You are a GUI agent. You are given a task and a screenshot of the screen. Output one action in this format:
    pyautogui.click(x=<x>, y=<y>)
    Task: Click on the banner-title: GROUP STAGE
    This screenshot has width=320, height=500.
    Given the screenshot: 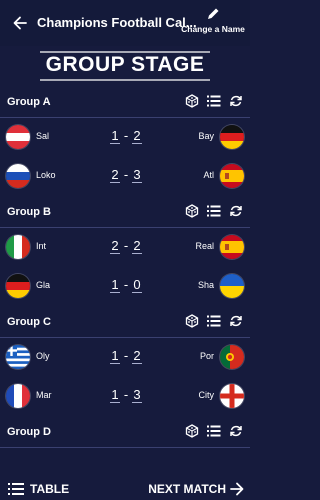 What is the action you would take?
    pyautogui.click(x=125, y=64)
    